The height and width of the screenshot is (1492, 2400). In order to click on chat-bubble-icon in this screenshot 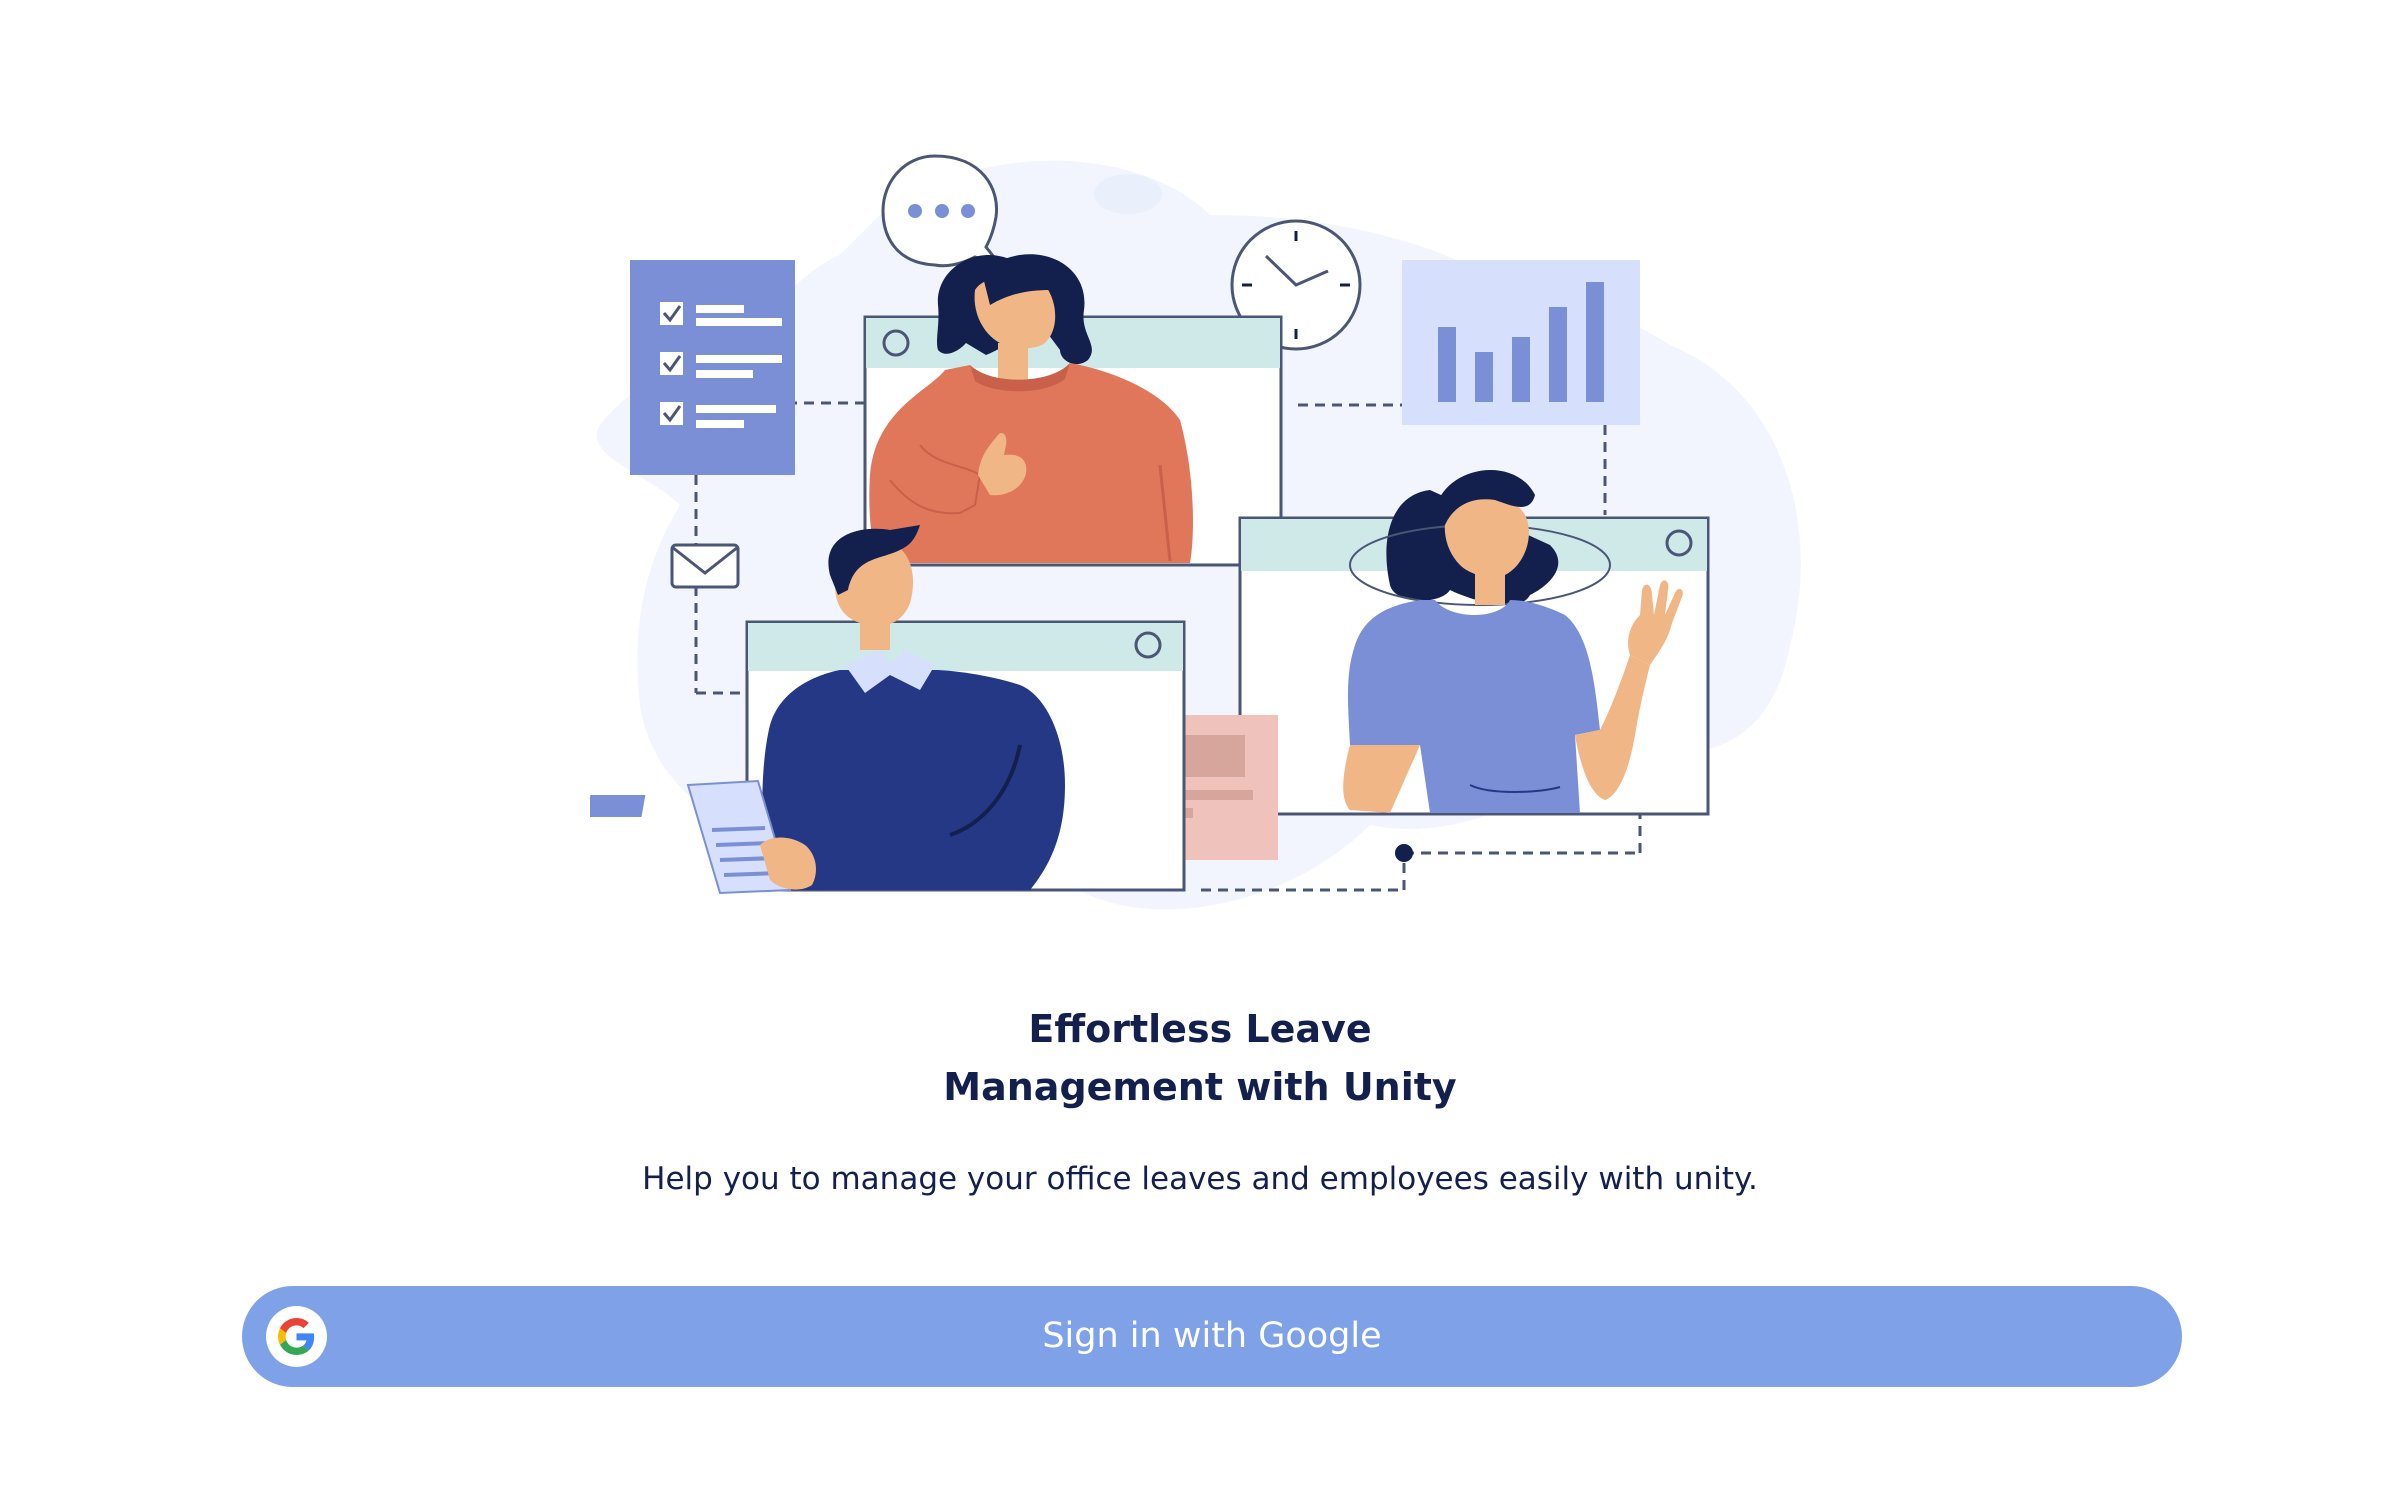, I will do `click(943, 212)`.